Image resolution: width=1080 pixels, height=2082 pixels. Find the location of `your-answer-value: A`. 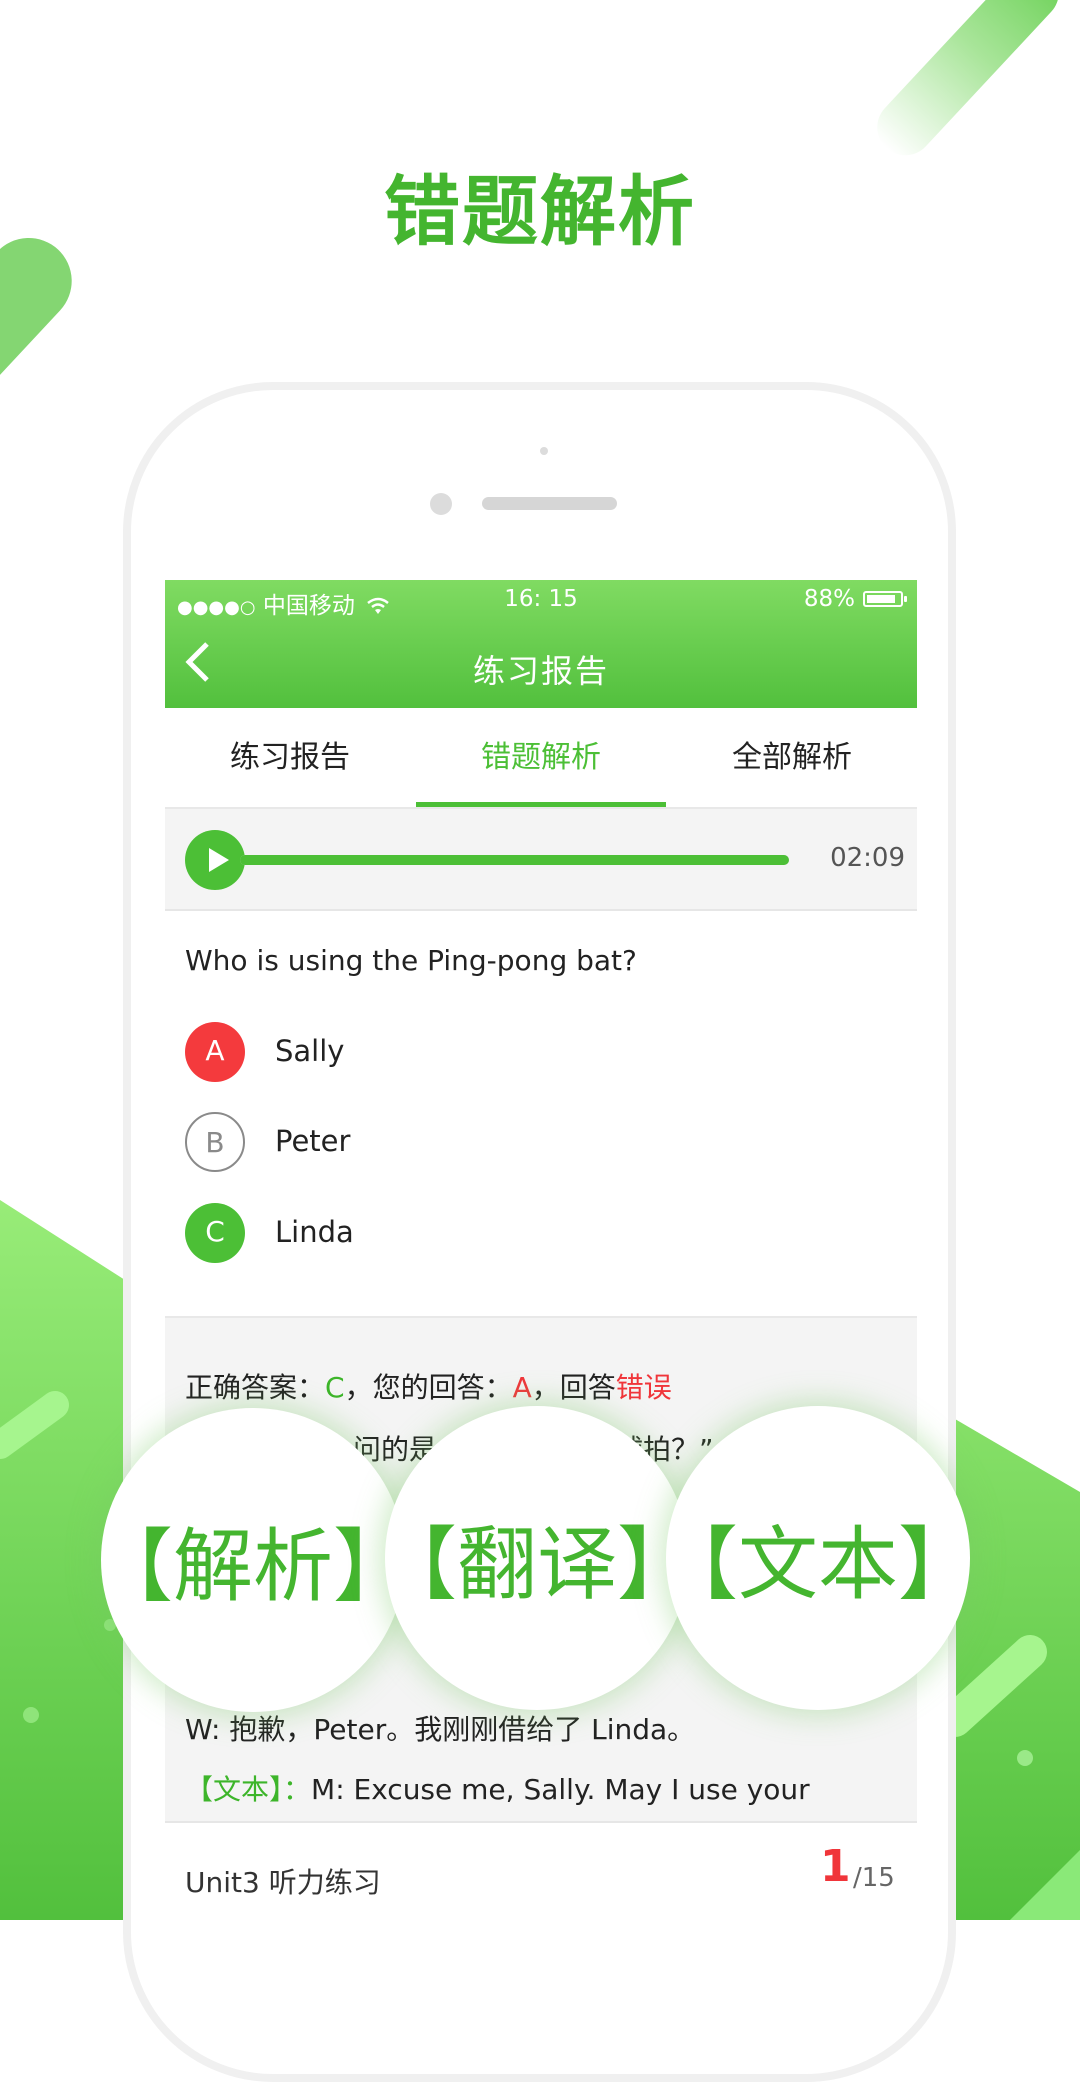

your-answer-value: A is located at coordinates (522, 1387).